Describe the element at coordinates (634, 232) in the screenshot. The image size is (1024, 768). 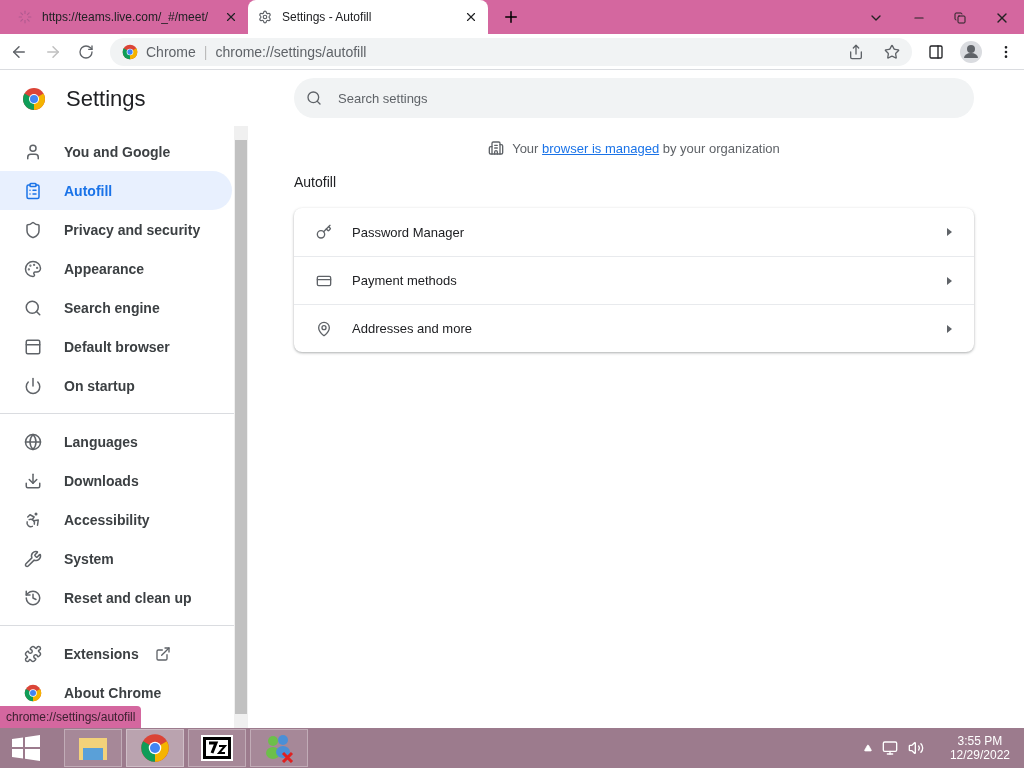
I see `settings-row: Password Manager` at that location.